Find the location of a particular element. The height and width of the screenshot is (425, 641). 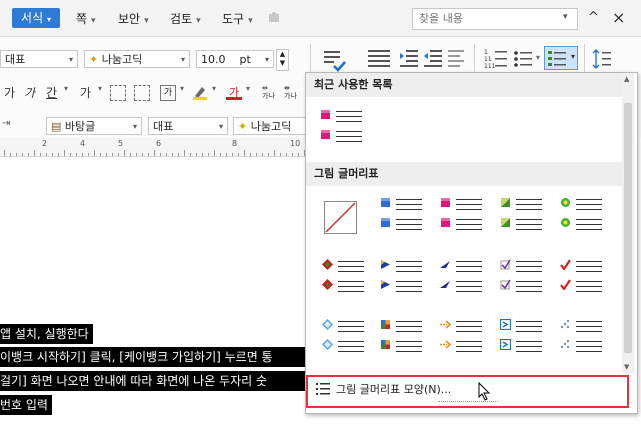

red-diamond-bullet-icon is located at coordinates (327, 264).